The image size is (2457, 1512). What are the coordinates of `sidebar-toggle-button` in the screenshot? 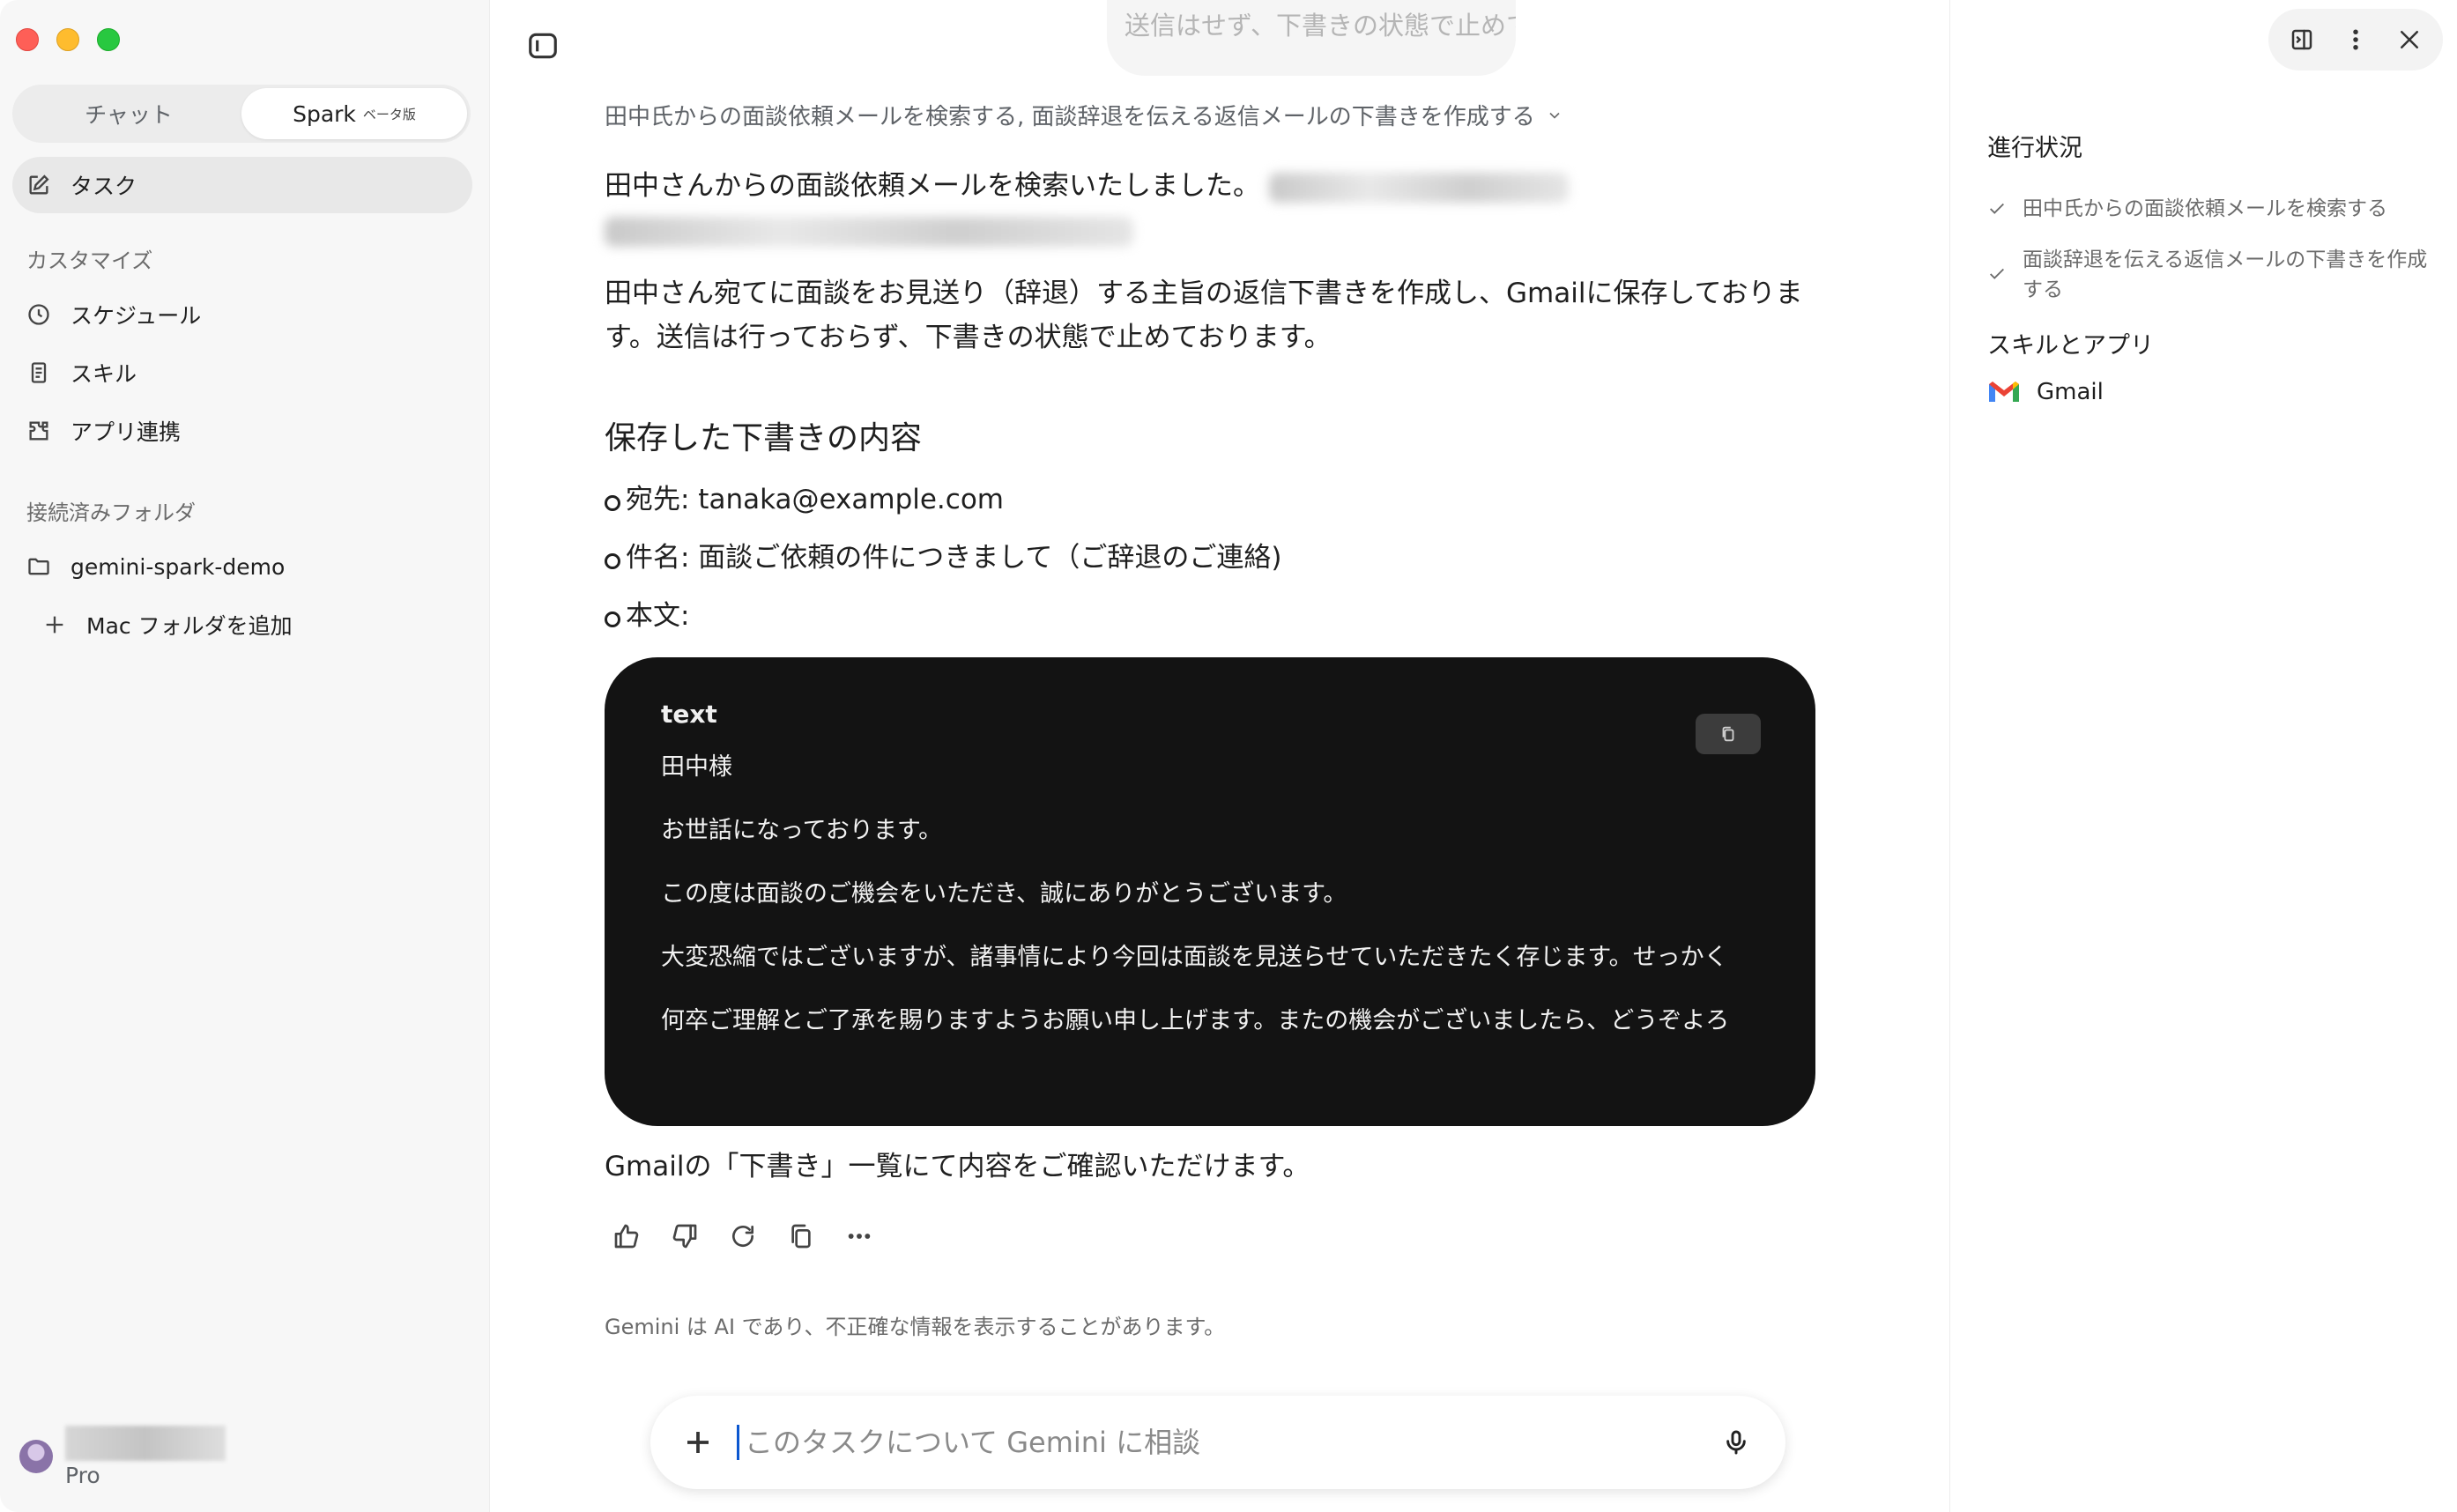 It's located at (543, 46).